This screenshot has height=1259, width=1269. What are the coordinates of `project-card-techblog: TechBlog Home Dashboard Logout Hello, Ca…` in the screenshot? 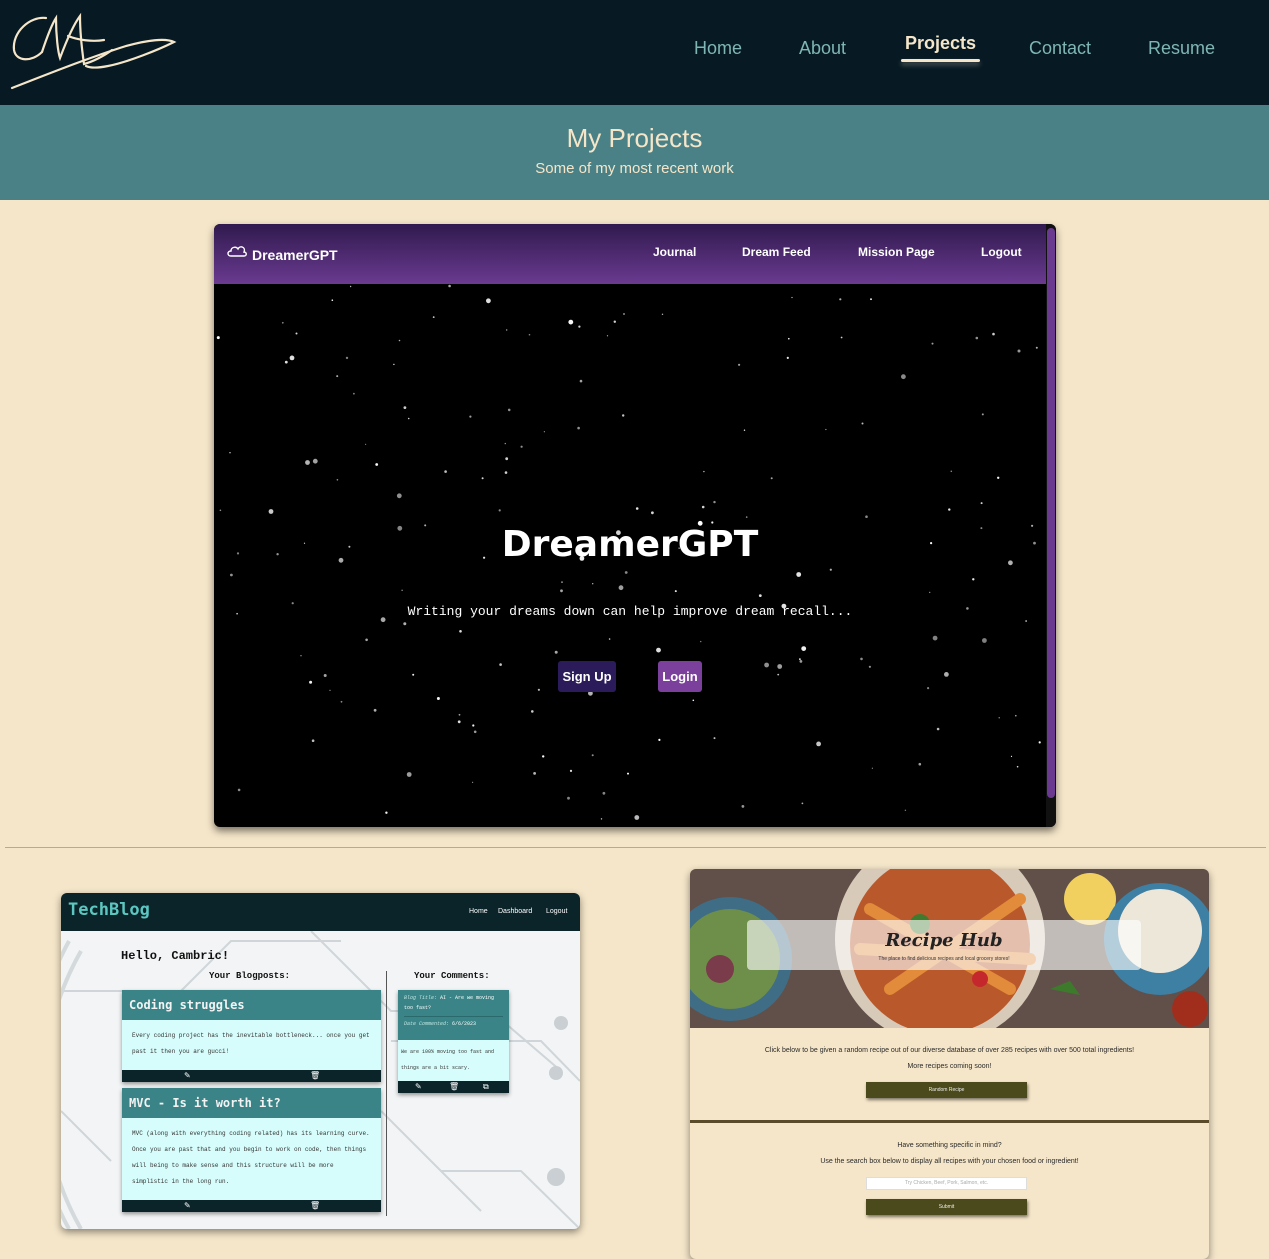 It's located at (320, 1061).